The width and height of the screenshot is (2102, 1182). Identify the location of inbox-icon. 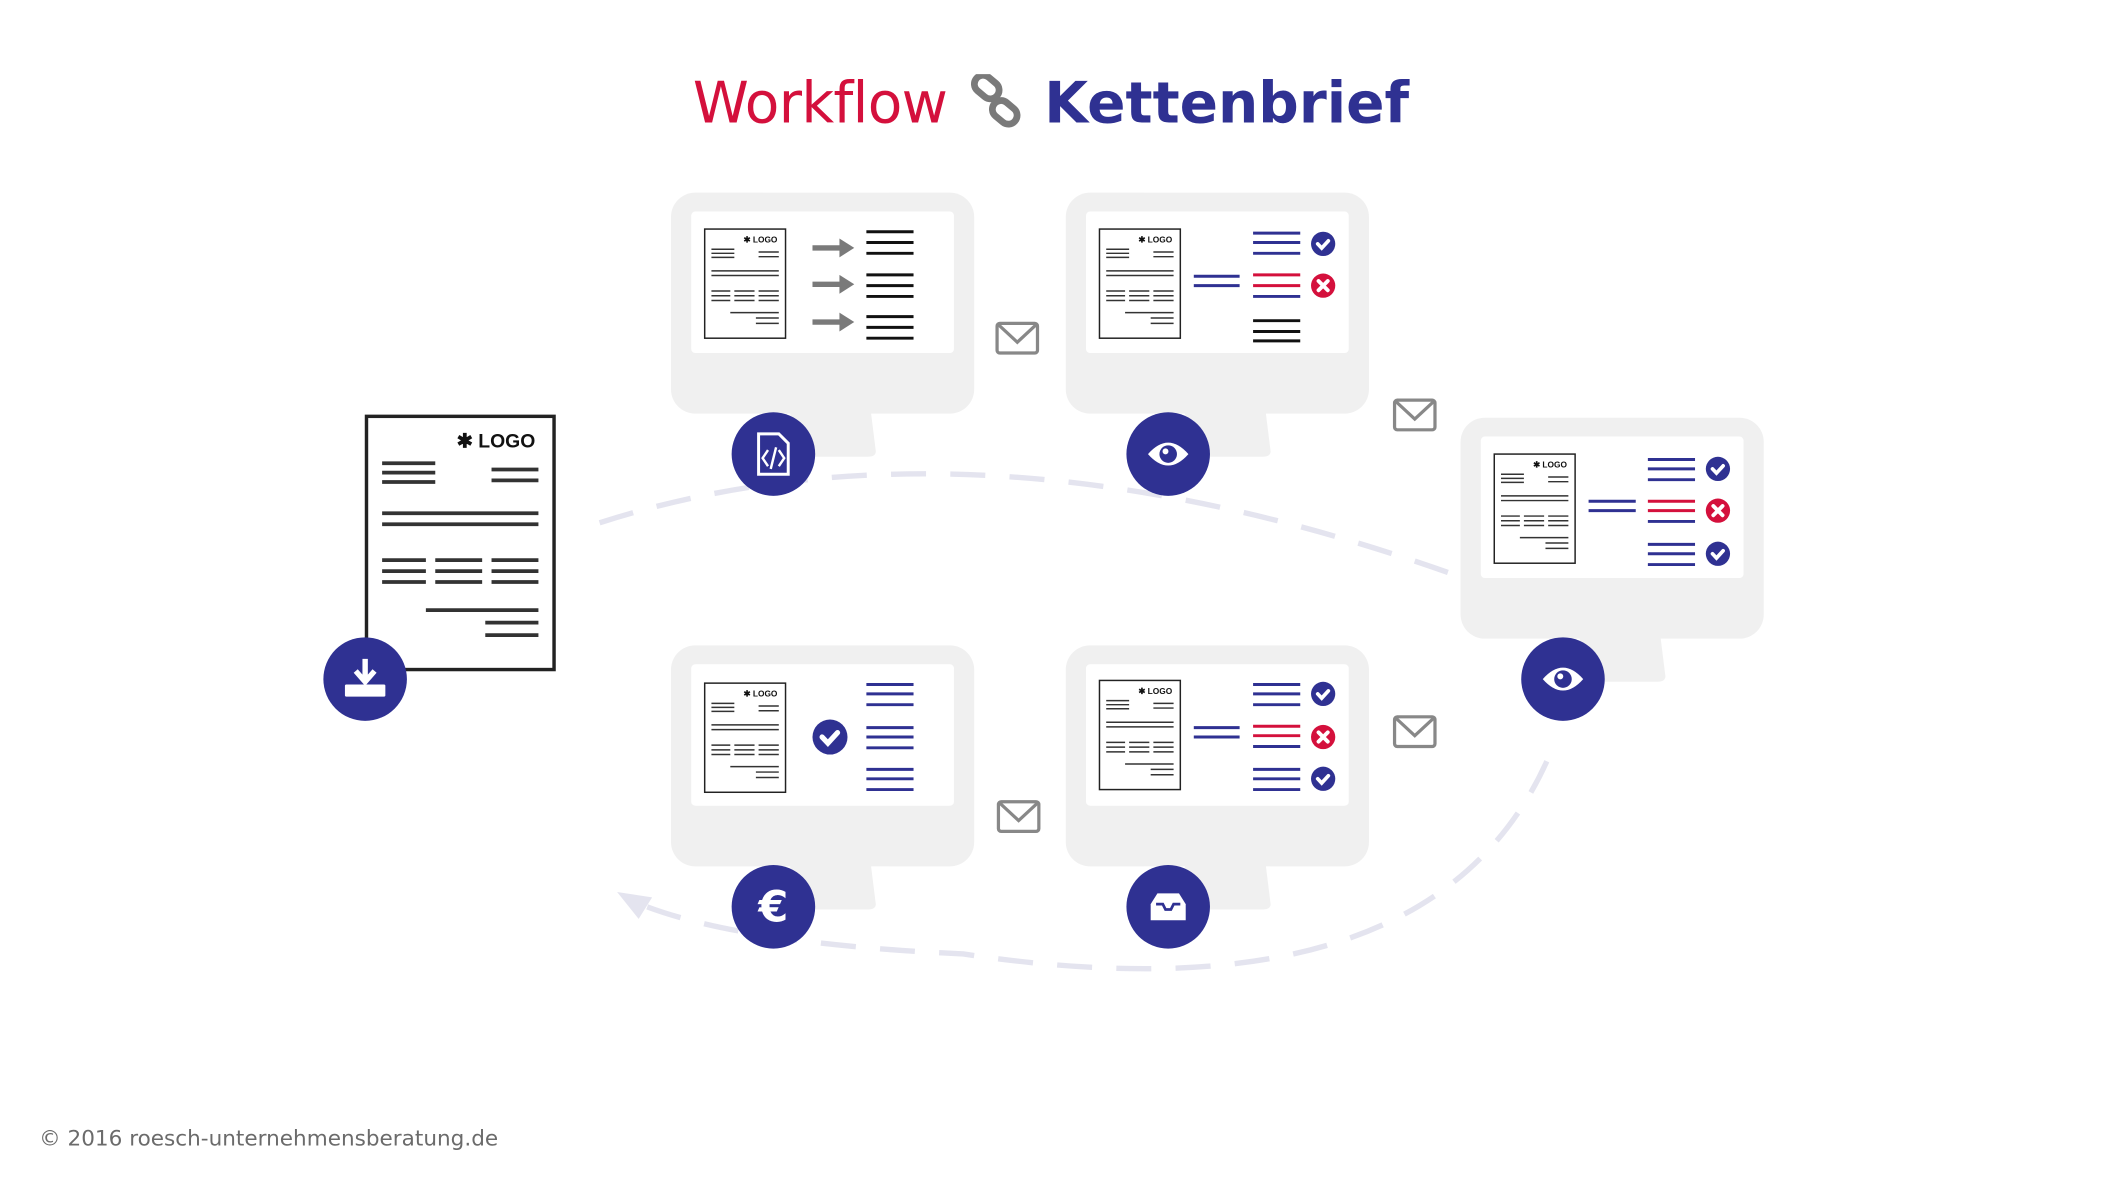
(1168, 907).